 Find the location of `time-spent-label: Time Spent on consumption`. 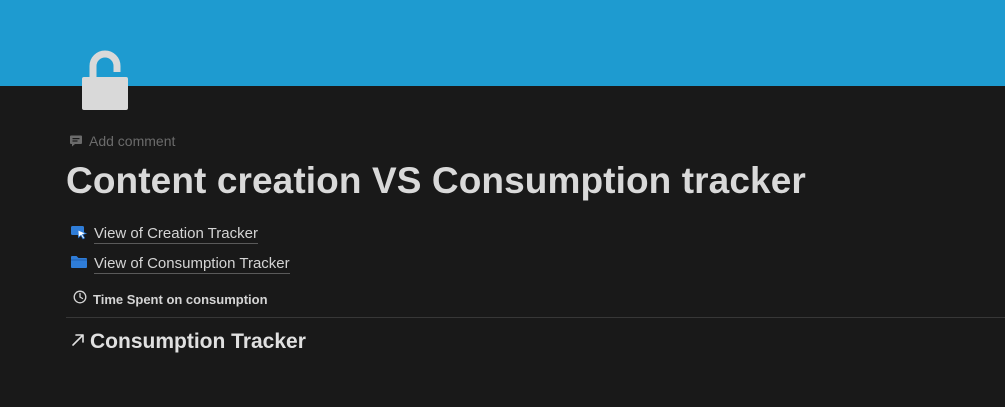

time-spent-label: Time Spent on consumption is located at coordinates (180, 299).